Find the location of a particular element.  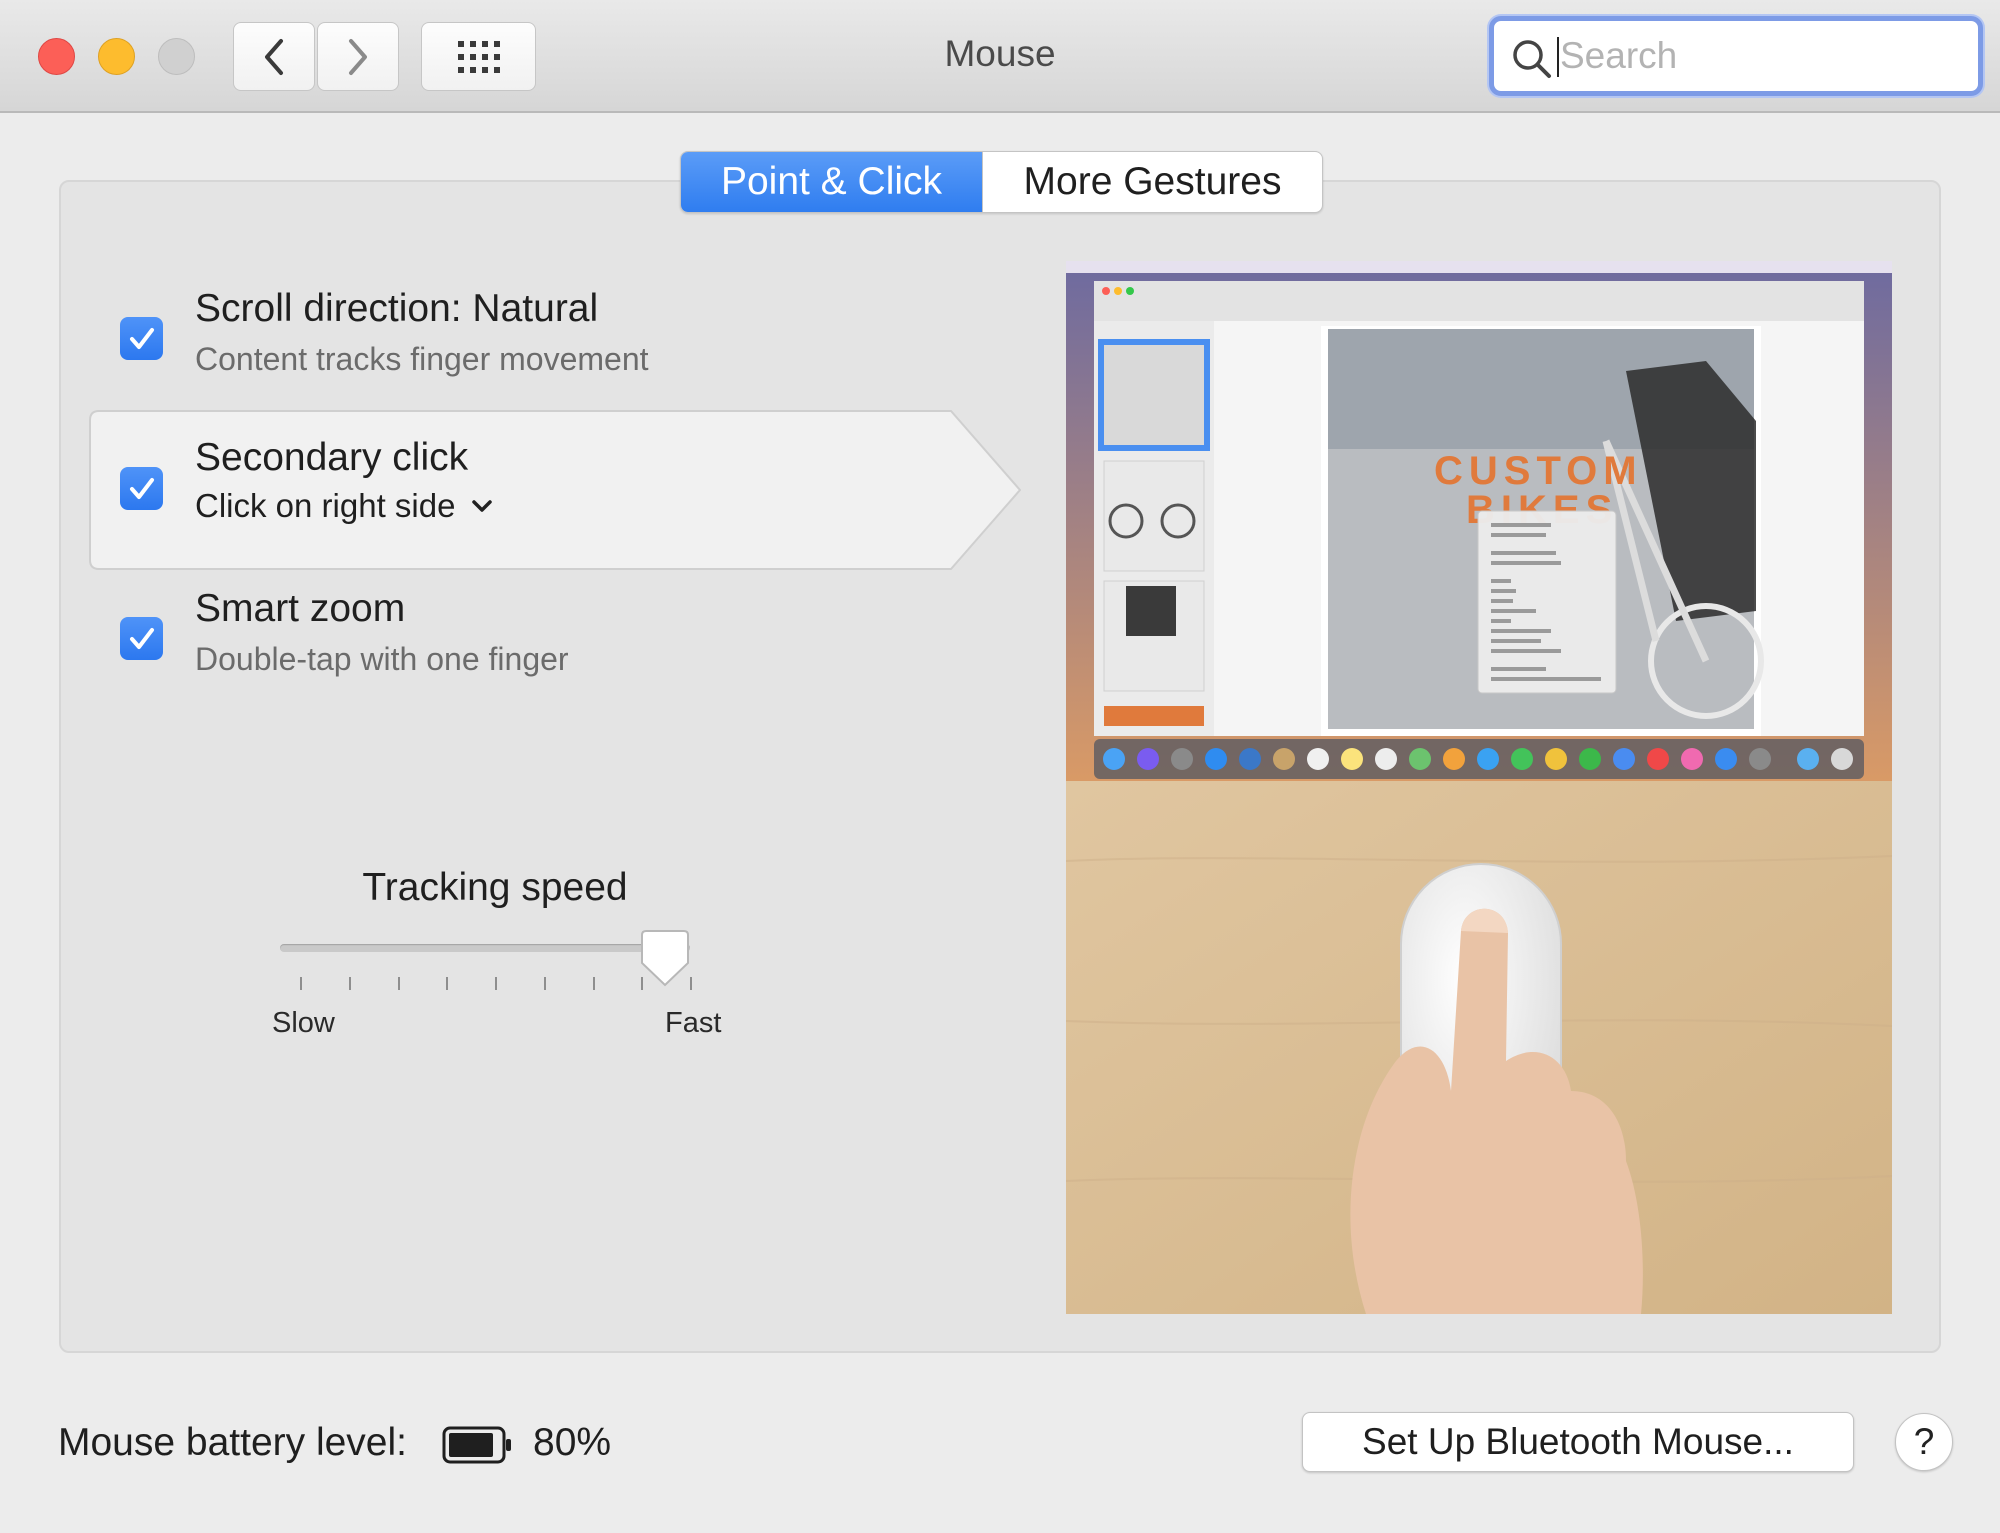

chevron-left-icon is located at coordinates (274, 56).